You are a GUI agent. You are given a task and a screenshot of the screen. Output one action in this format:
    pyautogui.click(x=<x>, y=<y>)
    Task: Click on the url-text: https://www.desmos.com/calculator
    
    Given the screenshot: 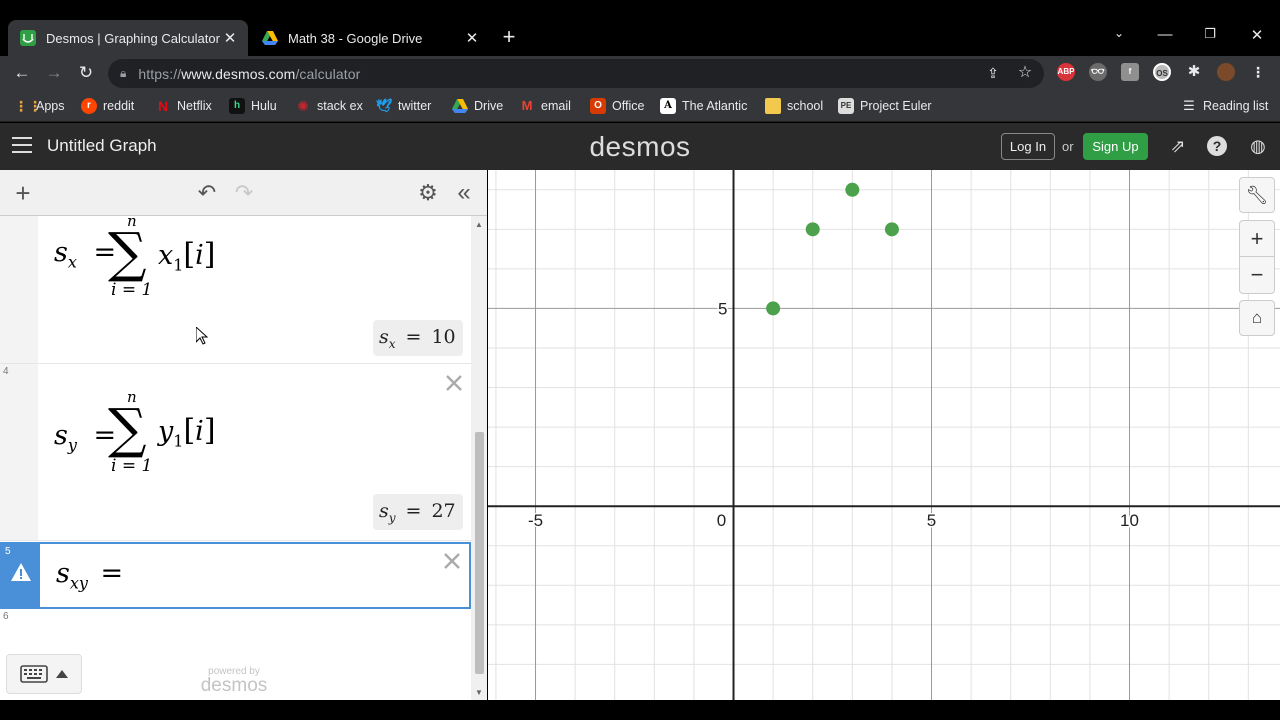 What is the action you would take?
    pyautogui.click(x=249, y=73)
    